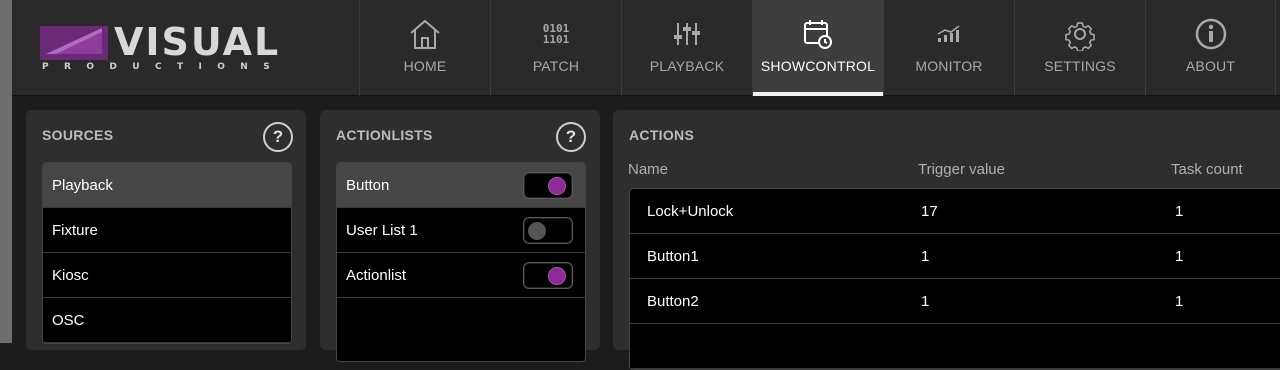 This screenshot has width=1280, height=370. I want to click on nav-playback-label: PLAYBACK, so click(687, 66).